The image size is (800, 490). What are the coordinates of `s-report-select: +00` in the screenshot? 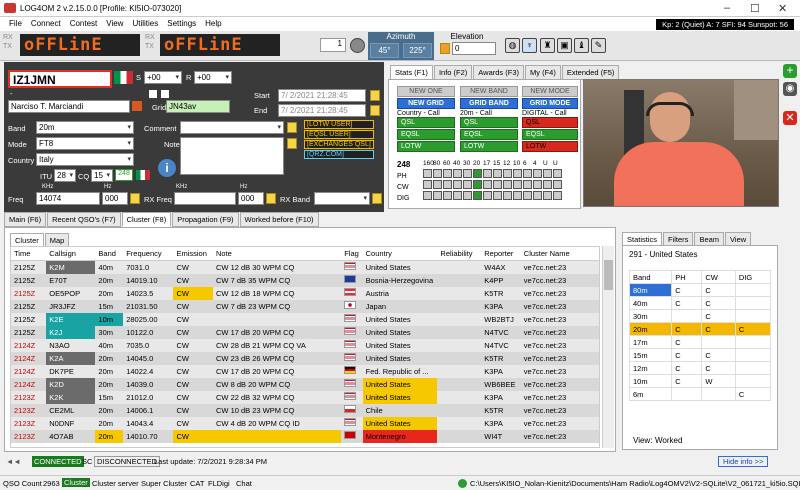 It's located at (163, 77).